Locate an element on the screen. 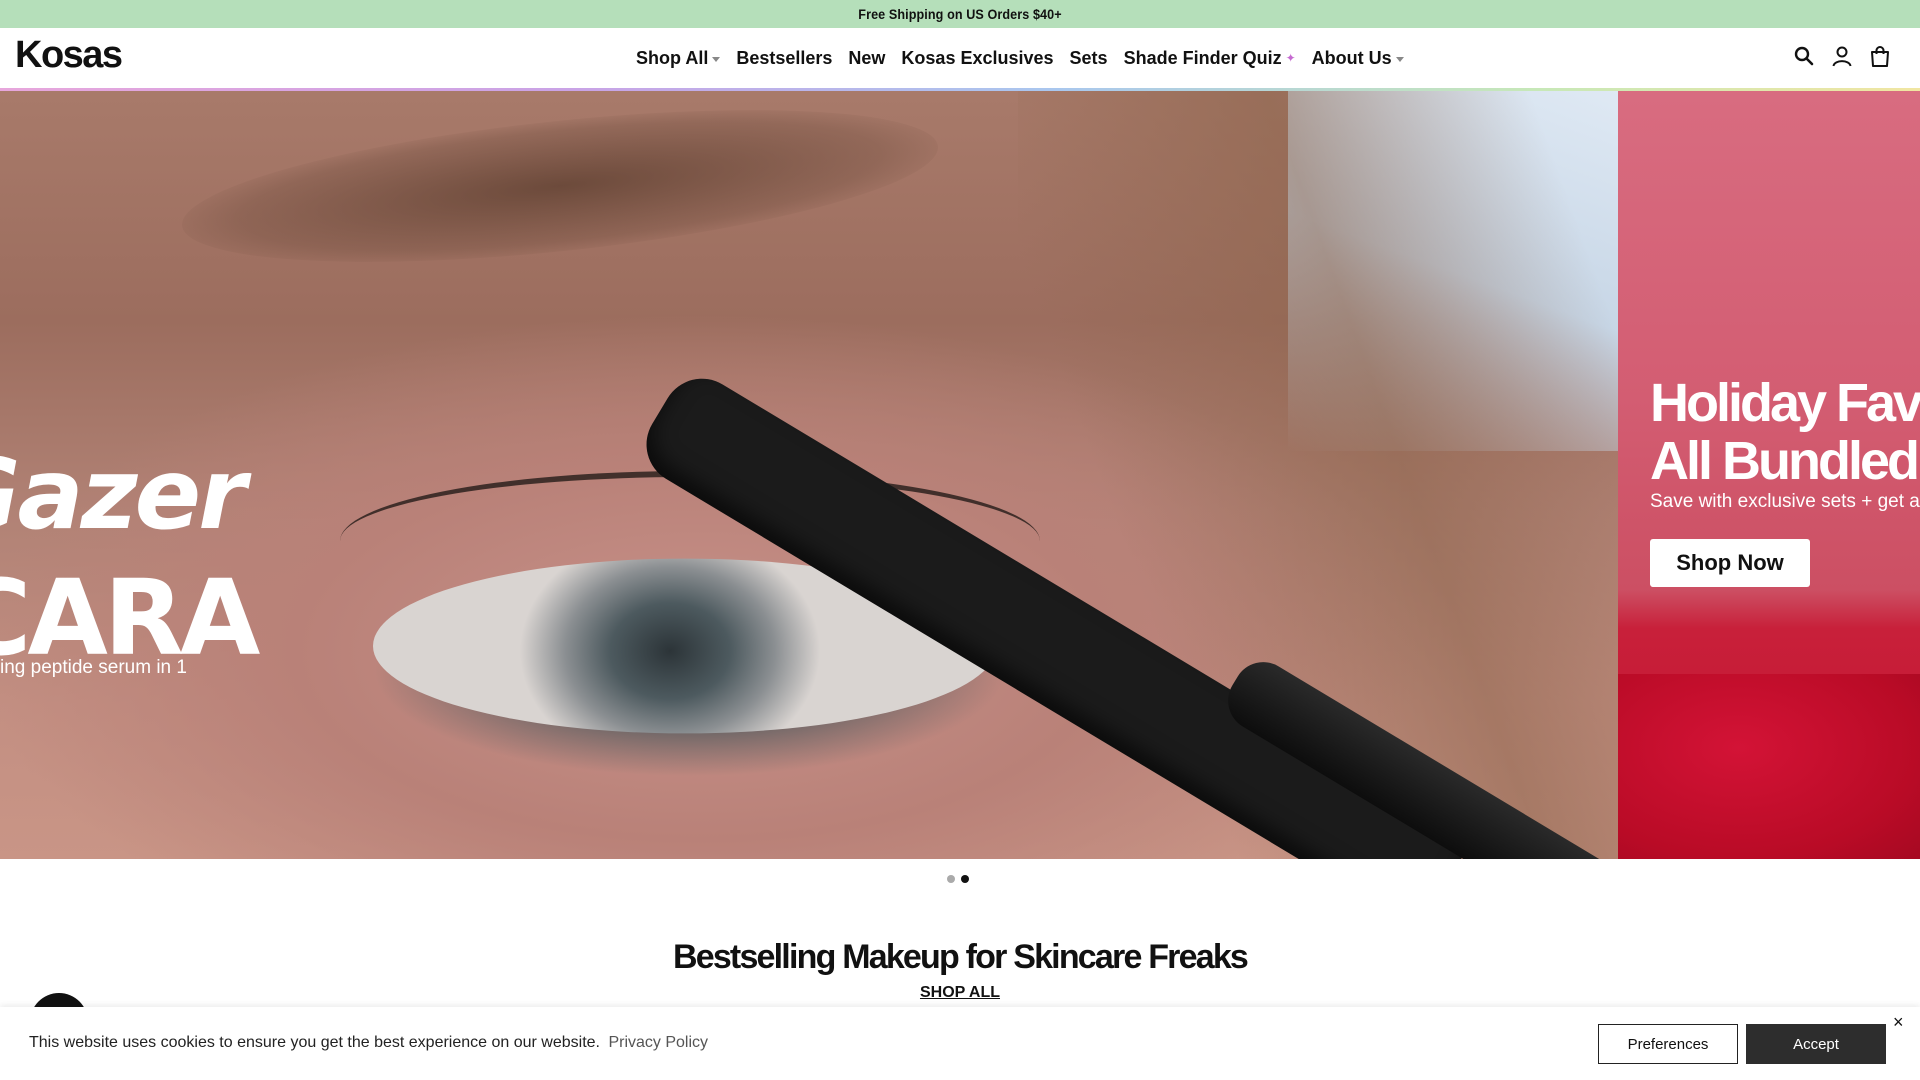 This screenshot has height=1080, width=1920. privacy-policy-link: Privacy Policy is located at coordinates (658, 1042).